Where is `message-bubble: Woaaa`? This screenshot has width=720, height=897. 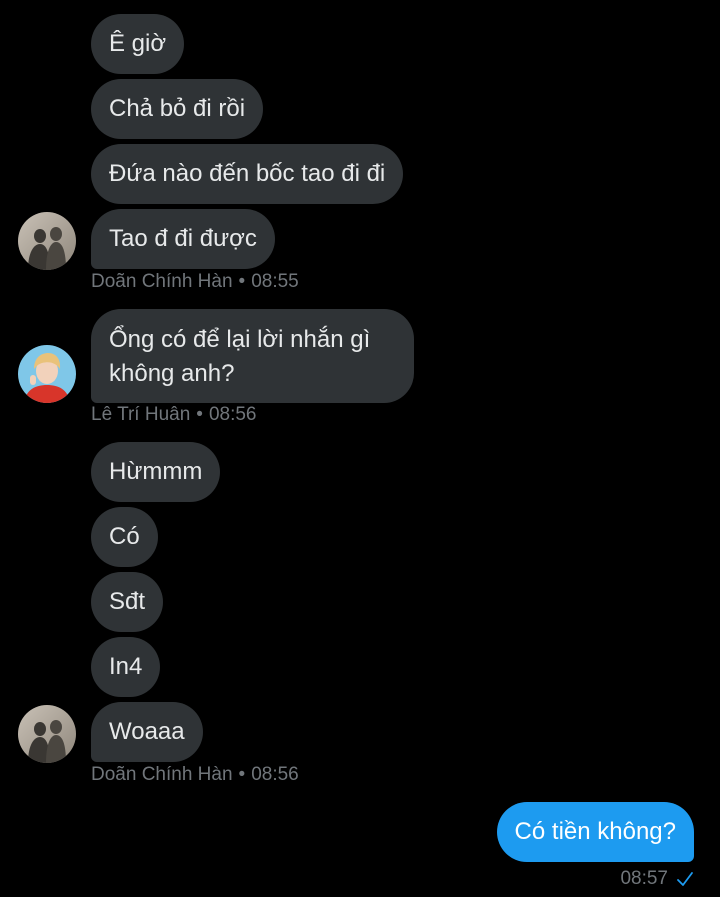 message-bubble: Woaaa is located at coordinates (147, 732).